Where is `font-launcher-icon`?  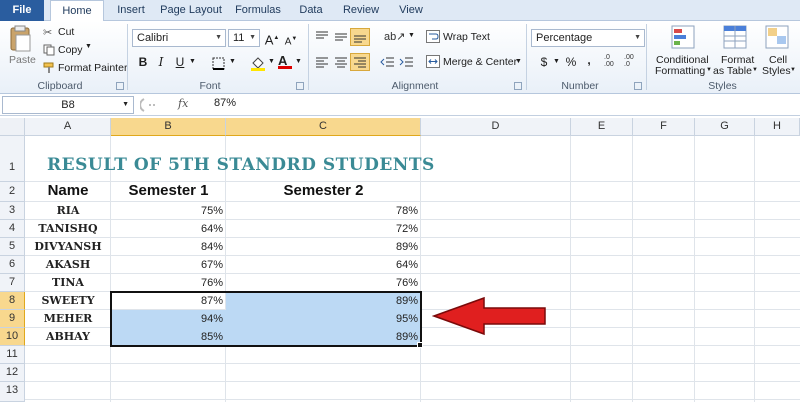
font-launcher-icon is located at coordinates (300, 86).